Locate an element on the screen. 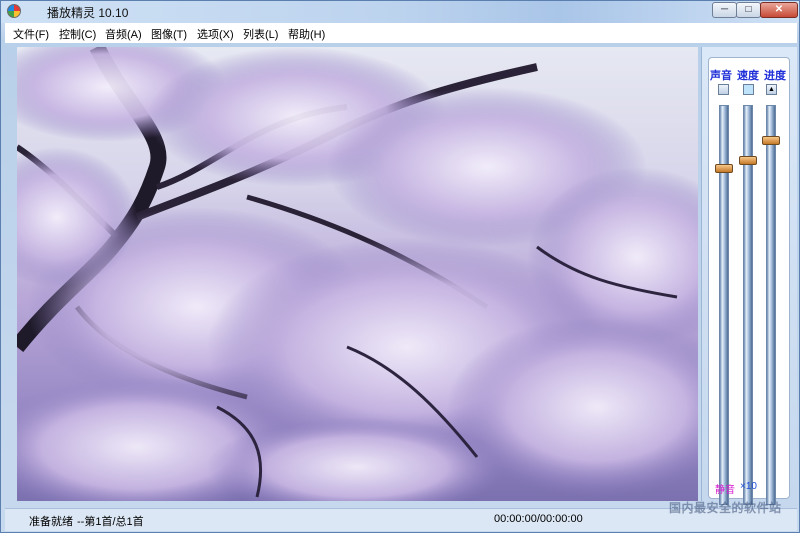  speed-reset-button is located at coordinates (748, 89).